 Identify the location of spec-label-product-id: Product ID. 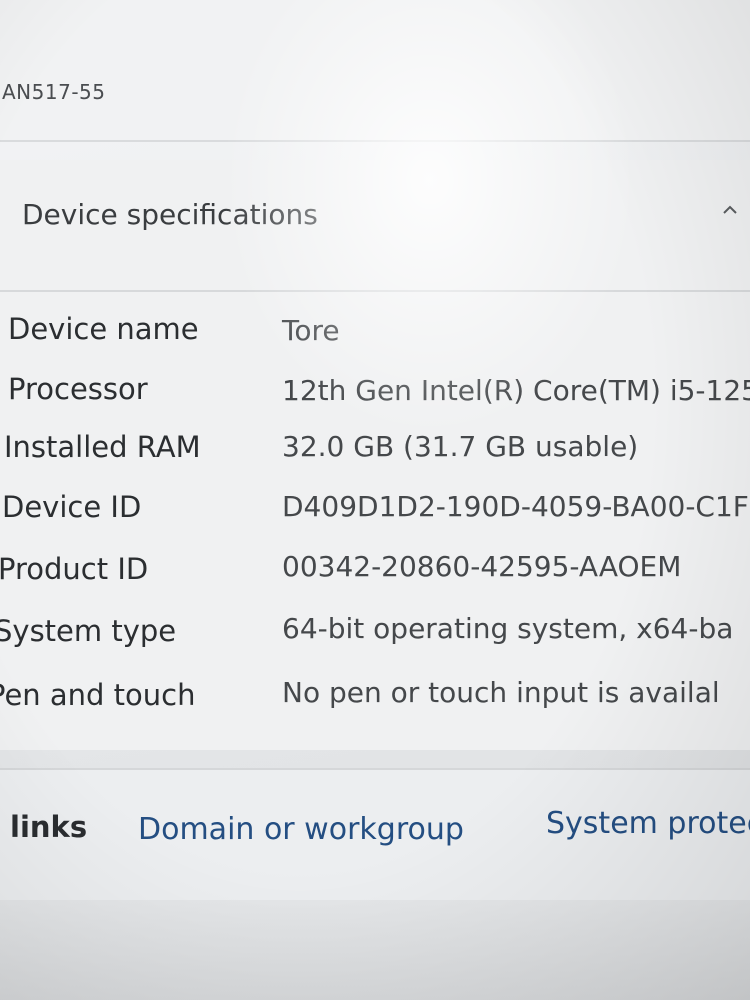
(74, 569).